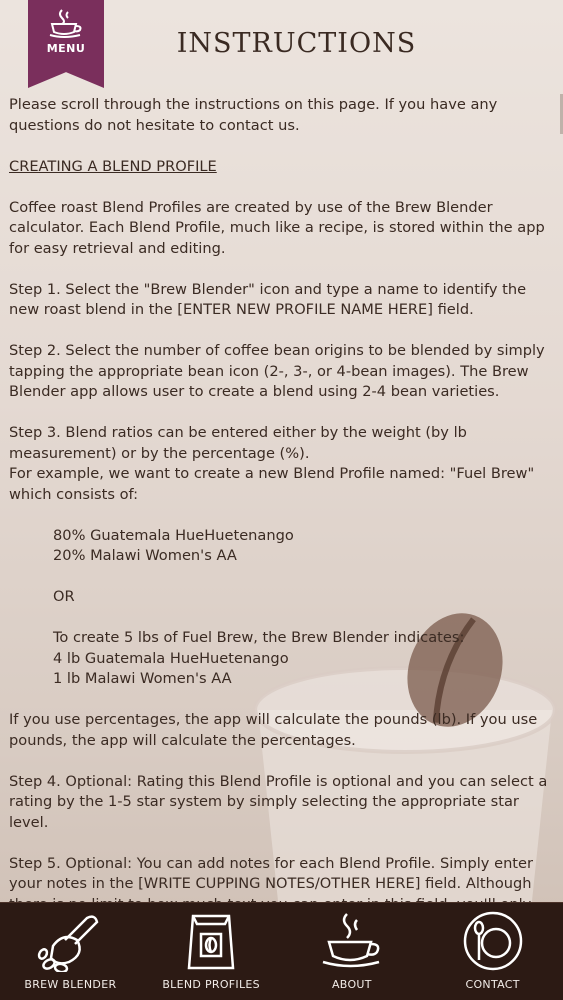 Image resolution: width=563 pixels, height=1000 pixels. I want to click on tab-contact: CONTACT, so click(492, 951).